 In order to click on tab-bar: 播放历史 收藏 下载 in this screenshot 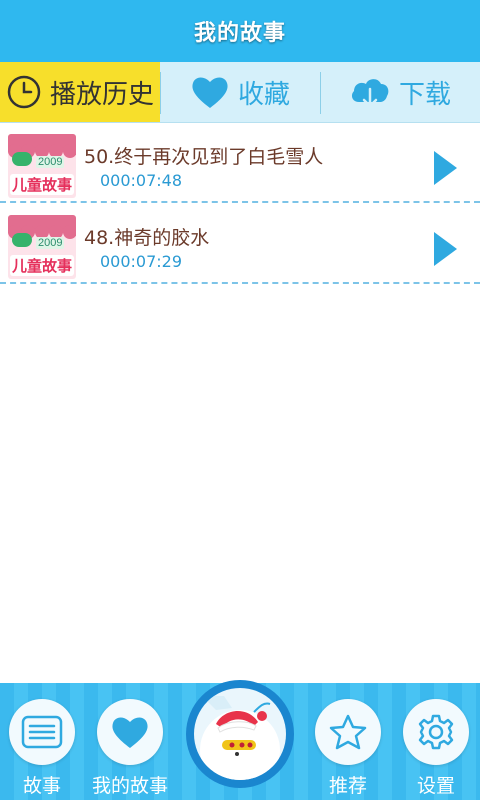, I will do `click(240, 92)`.